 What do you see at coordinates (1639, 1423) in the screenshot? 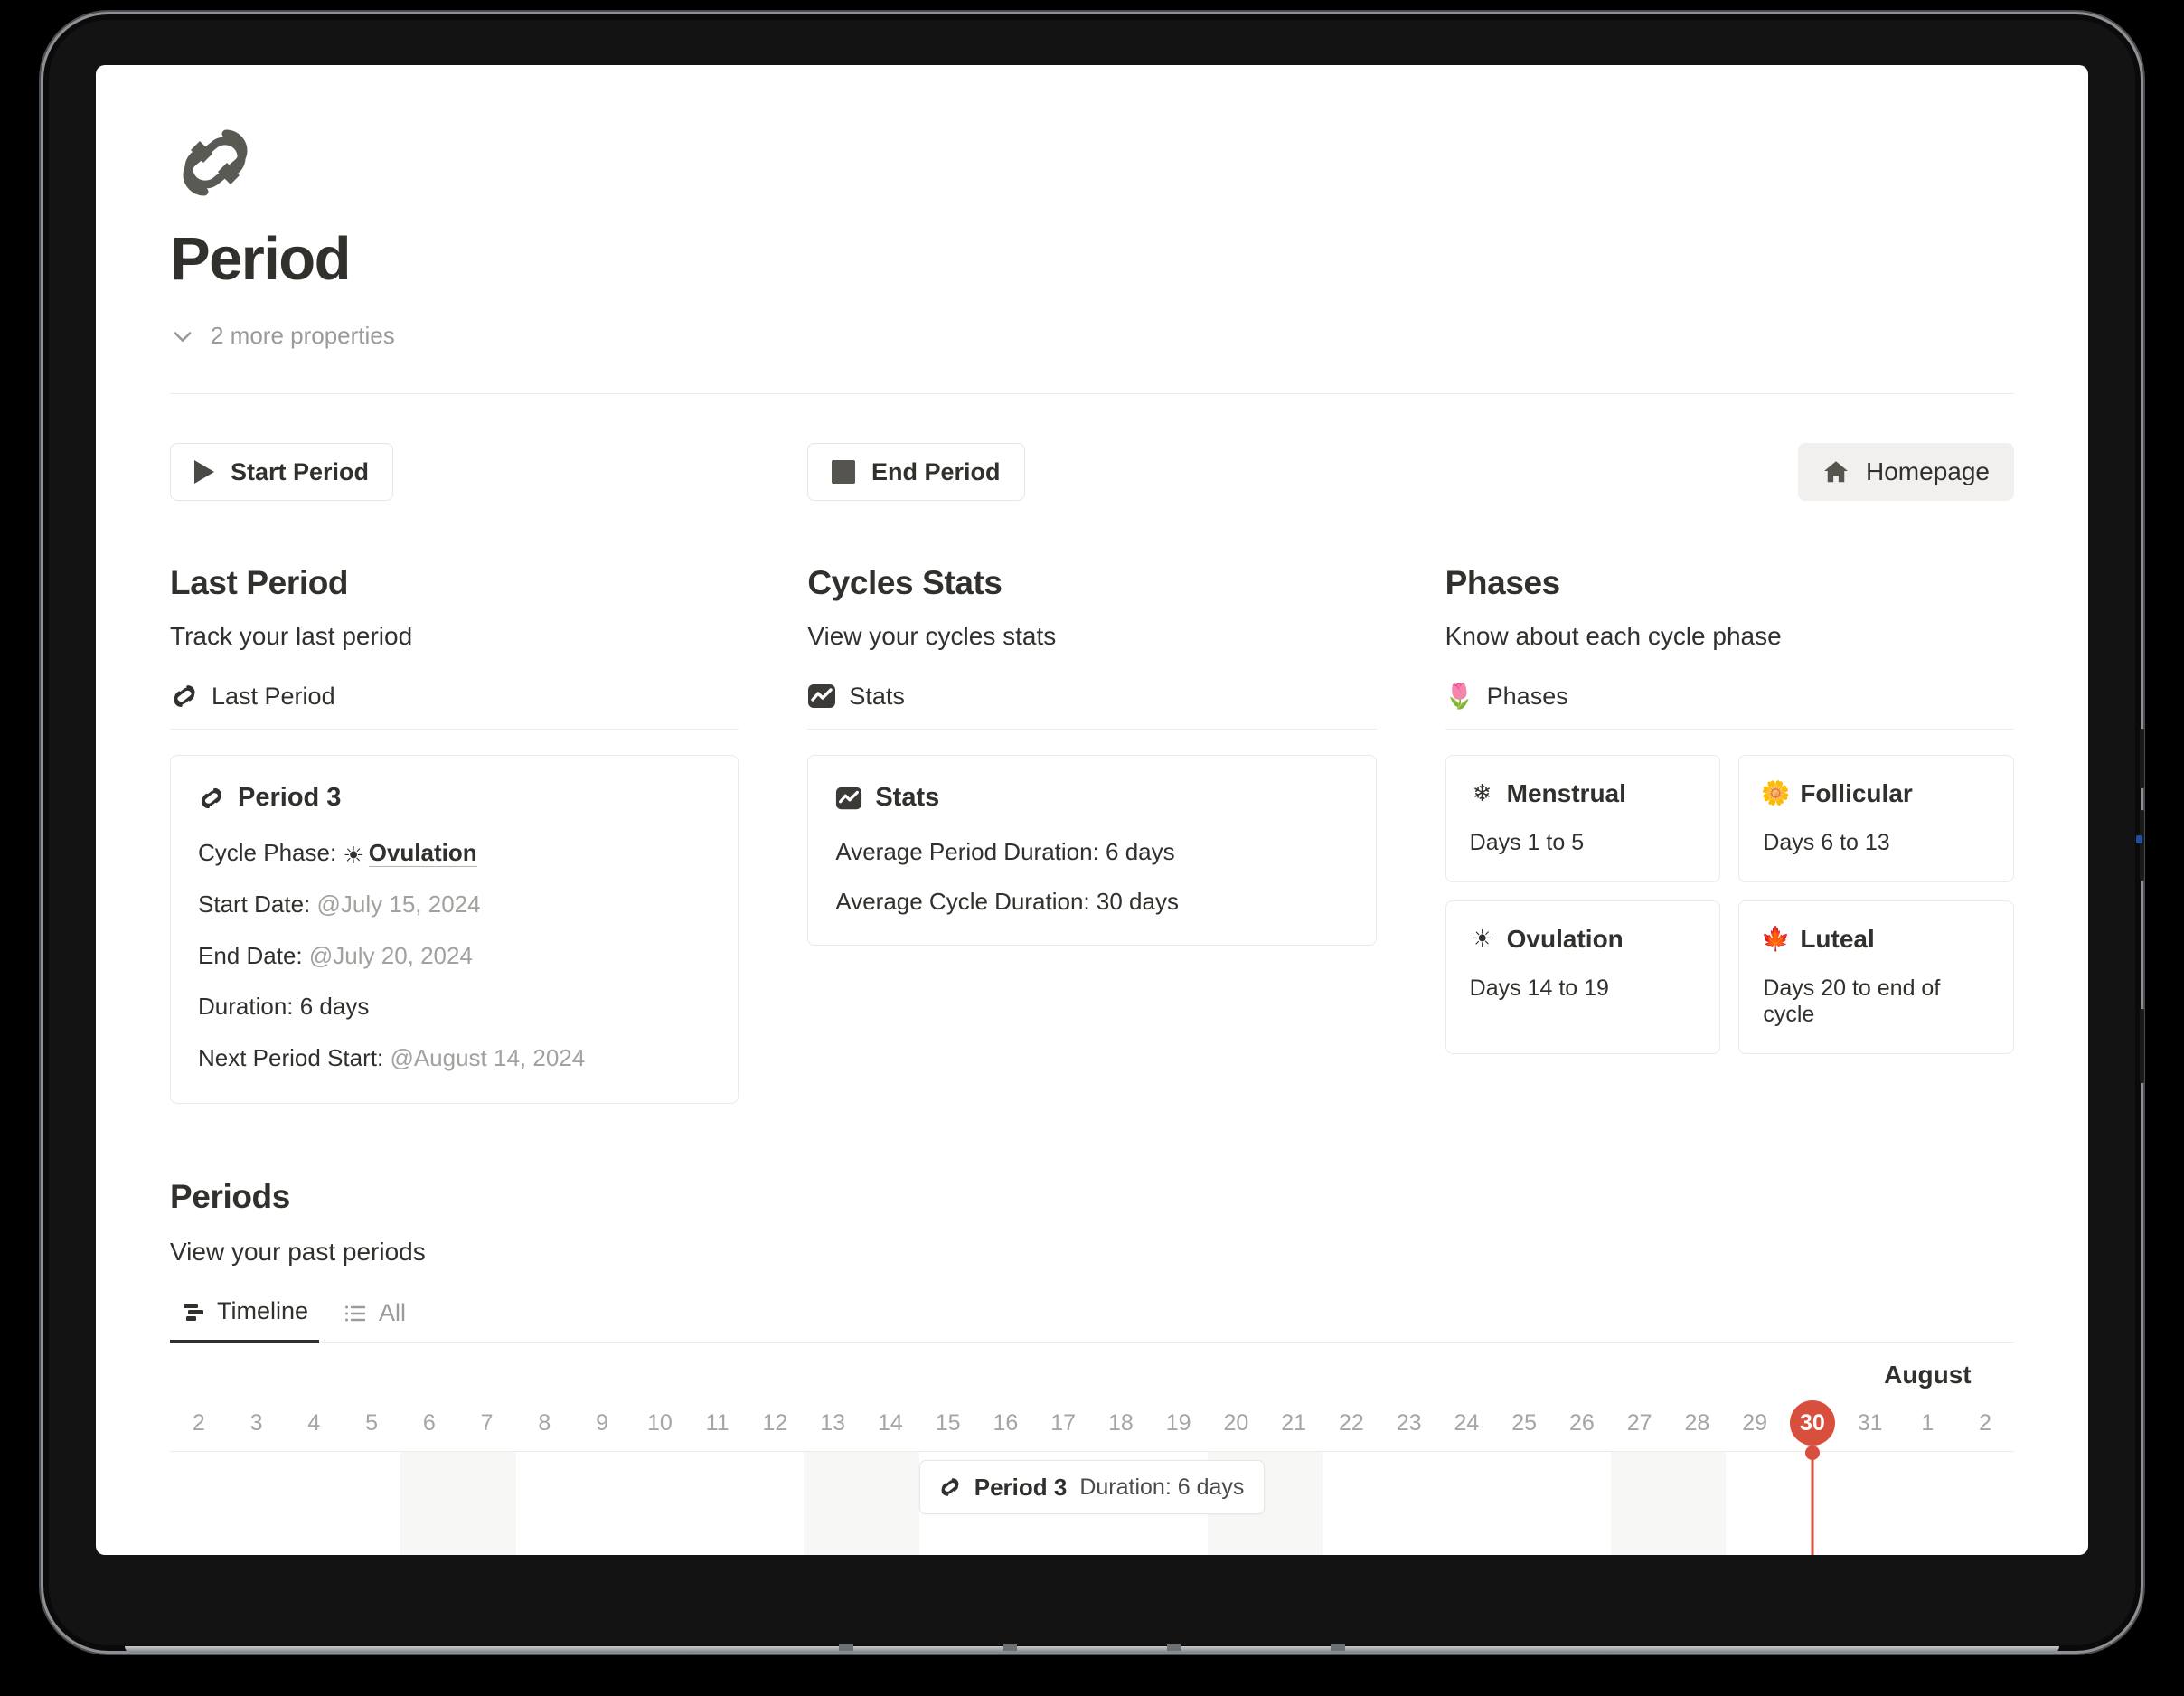
I see `timeline-day-label: 27` at bounding box center [1639, 1423].